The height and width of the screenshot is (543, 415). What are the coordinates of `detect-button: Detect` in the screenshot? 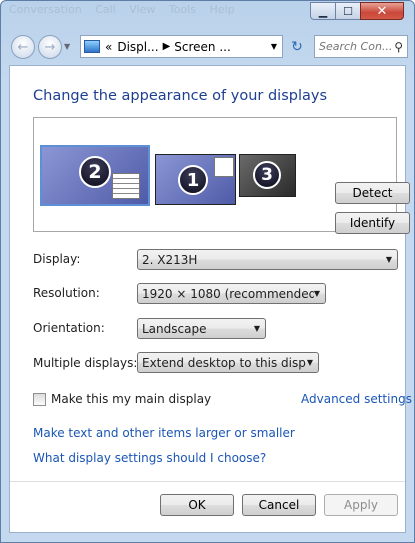 It's located at (372, 193).